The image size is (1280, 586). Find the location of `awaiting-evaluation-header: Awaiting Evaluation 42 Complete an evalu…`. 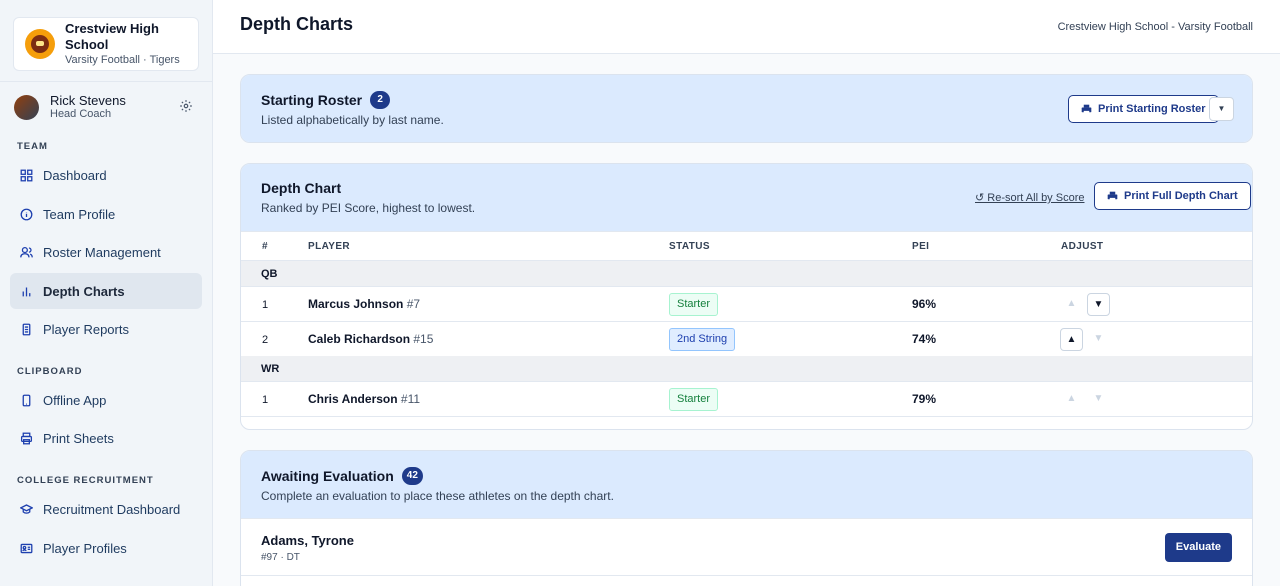

awaiting-evaluation-header: Awaiting Evaluation 42 Complete an evalu… is located at coordinates (746, 484).